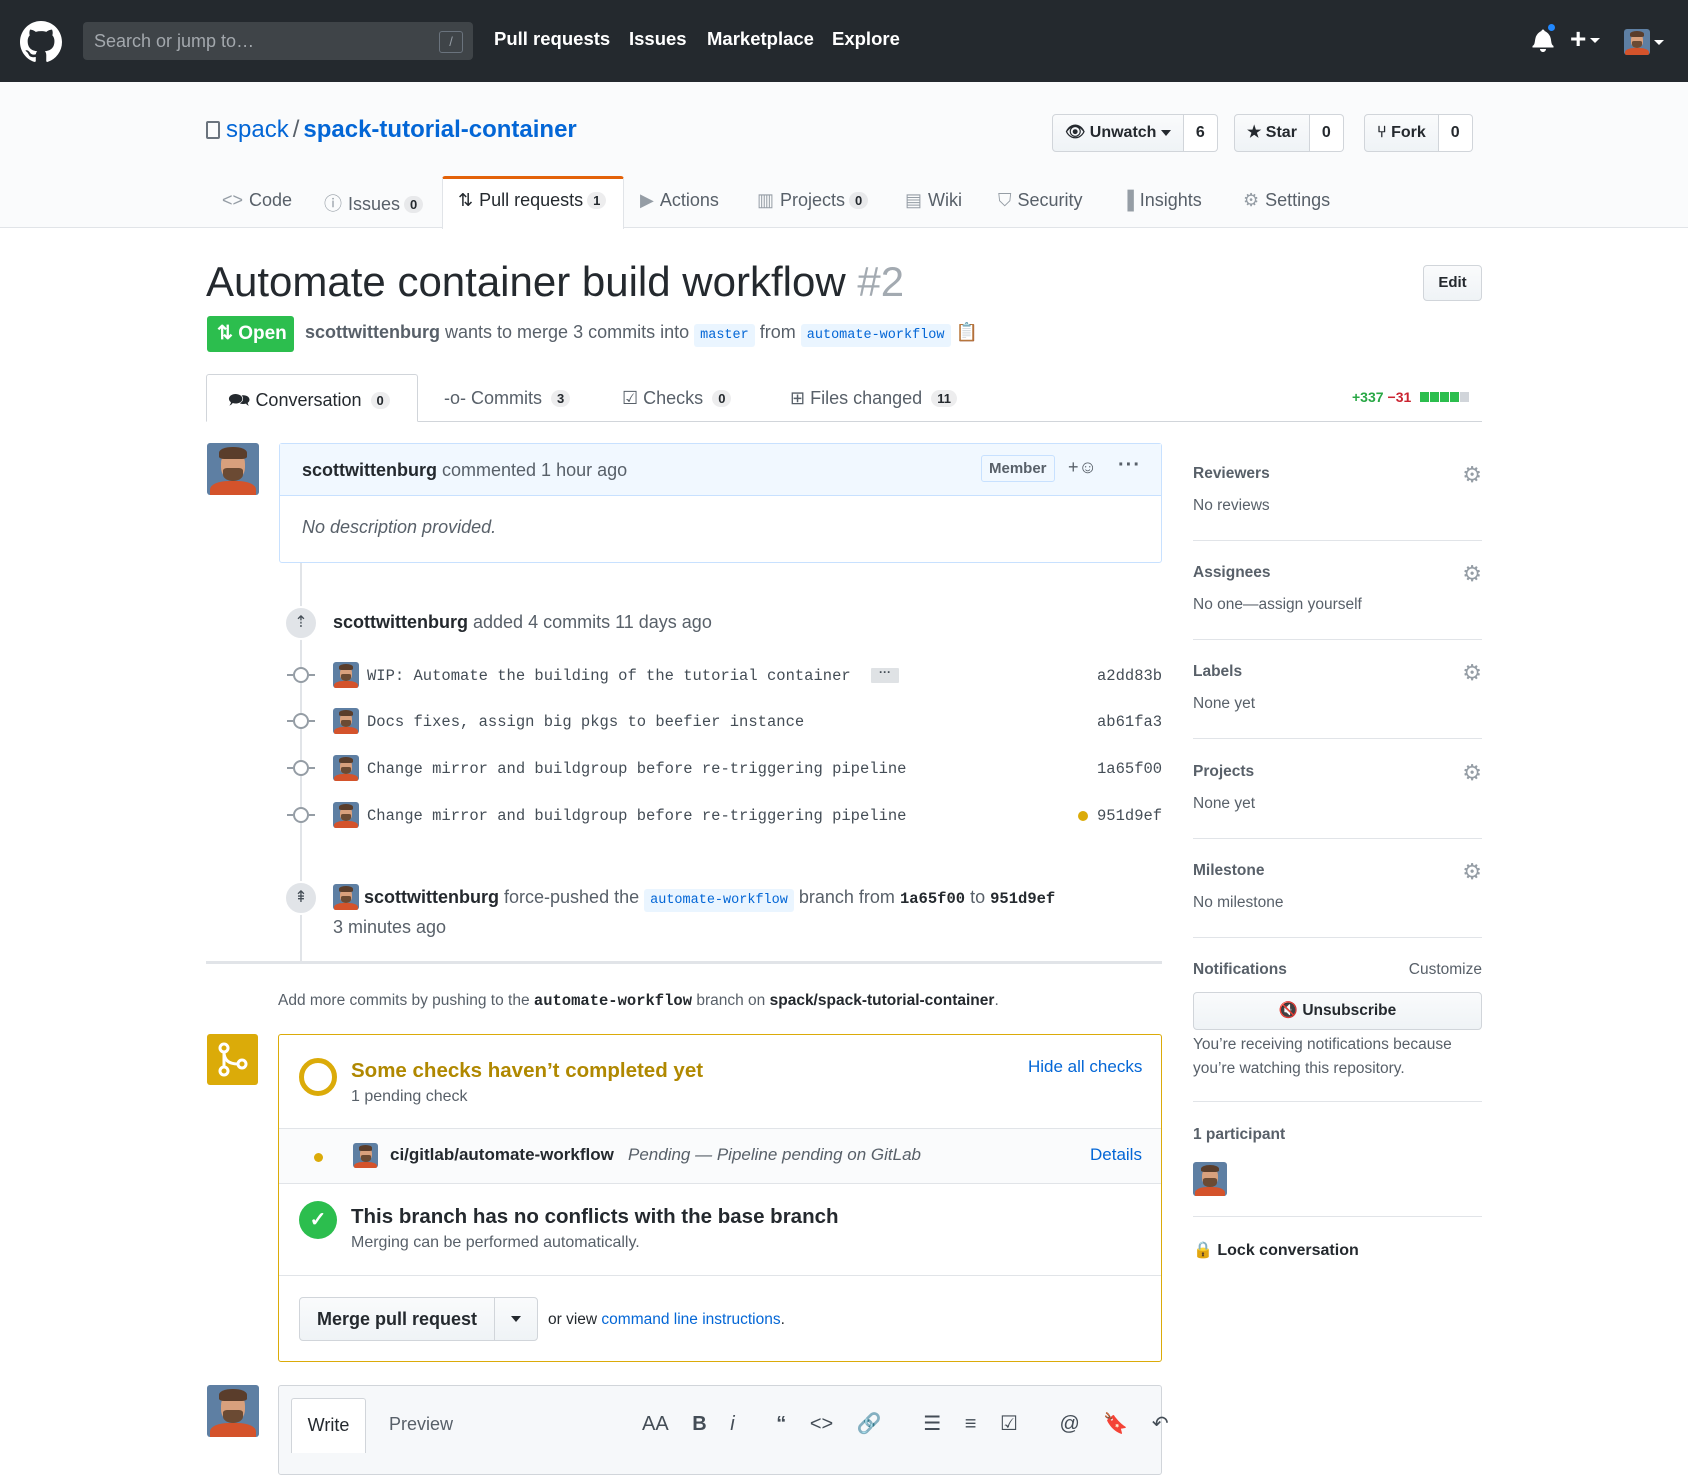 Image resolution: width=1688 pixels, height=1475 pixels. I want to click on tab-files-changed: ⊞ Files changed 11, so click(873, 398).